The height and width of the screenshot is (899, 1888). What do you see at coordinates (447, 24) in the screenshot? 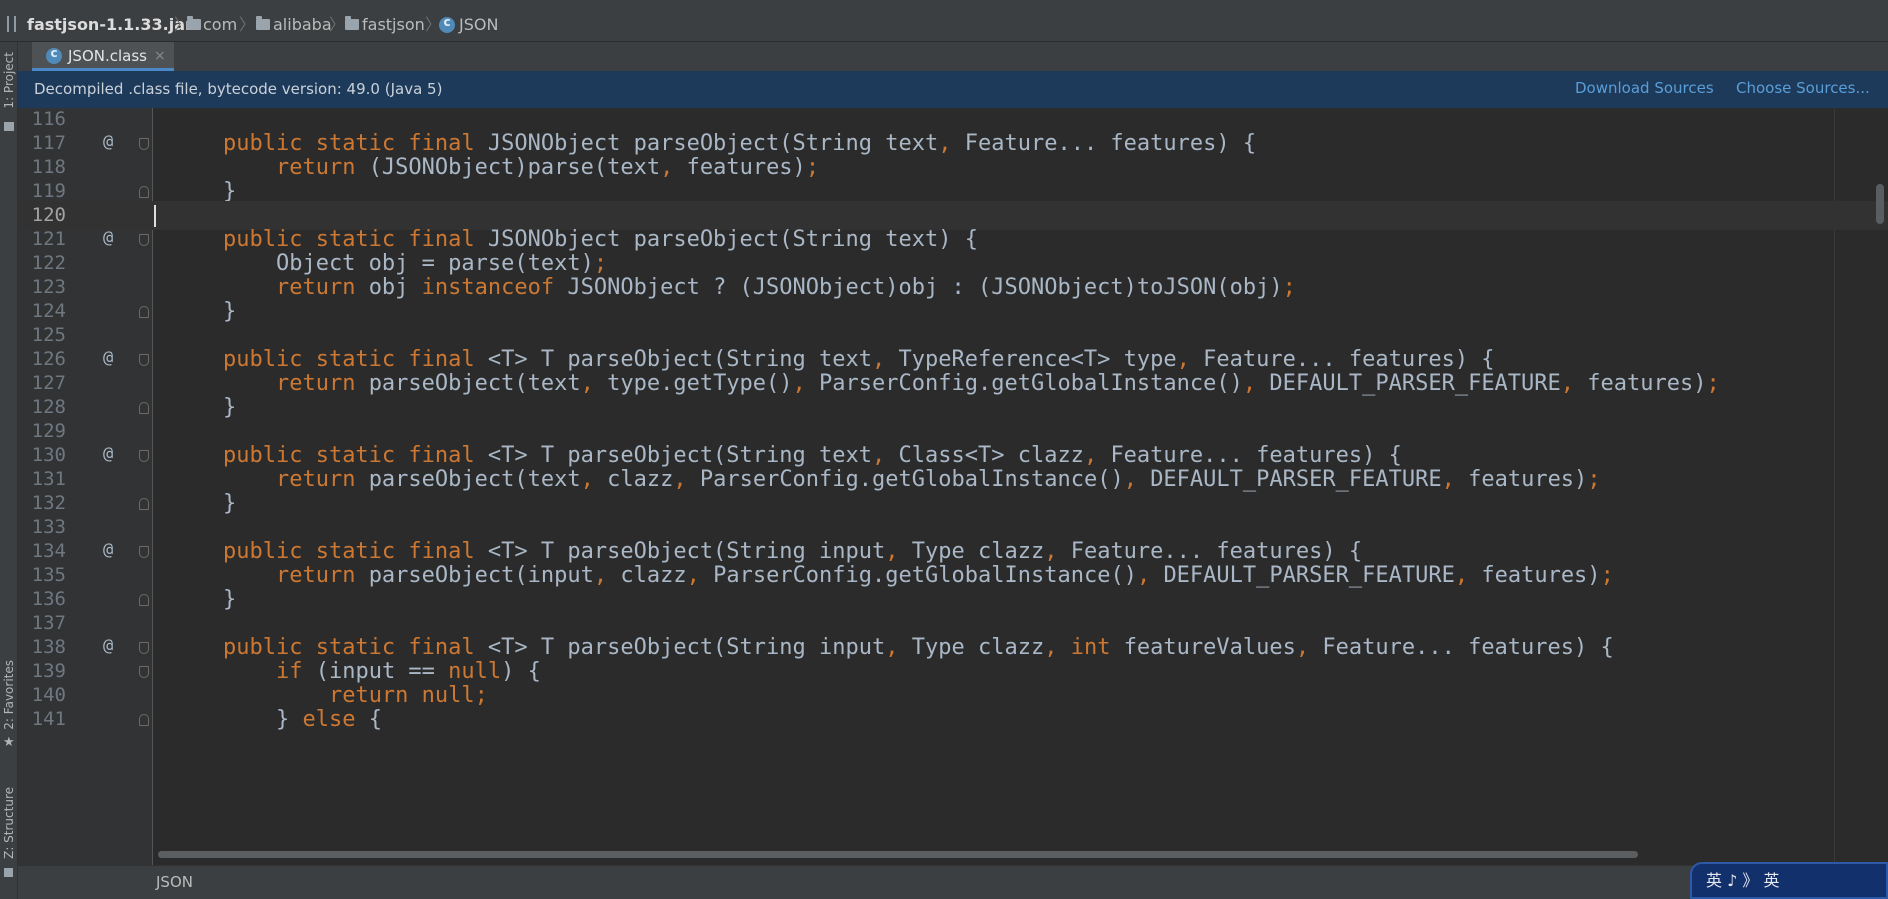
I see `class-icon` at bounding box center [447, 24].